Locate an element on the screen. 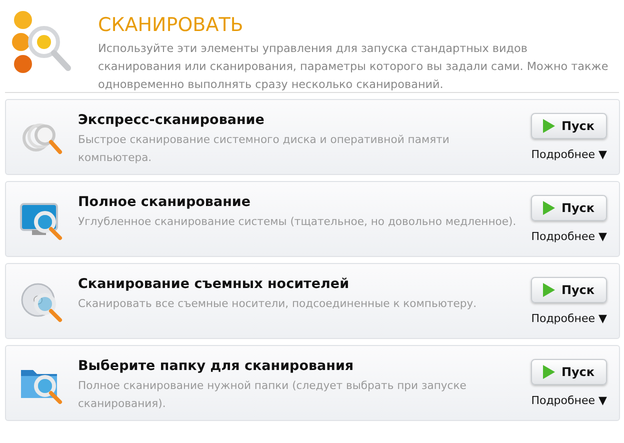 The height and width of the screenshot is (443, 624). scan-description: Полное сканирование нужной папки (следует выбрать при запуске сканирования). is located at coordinates (273, 395).